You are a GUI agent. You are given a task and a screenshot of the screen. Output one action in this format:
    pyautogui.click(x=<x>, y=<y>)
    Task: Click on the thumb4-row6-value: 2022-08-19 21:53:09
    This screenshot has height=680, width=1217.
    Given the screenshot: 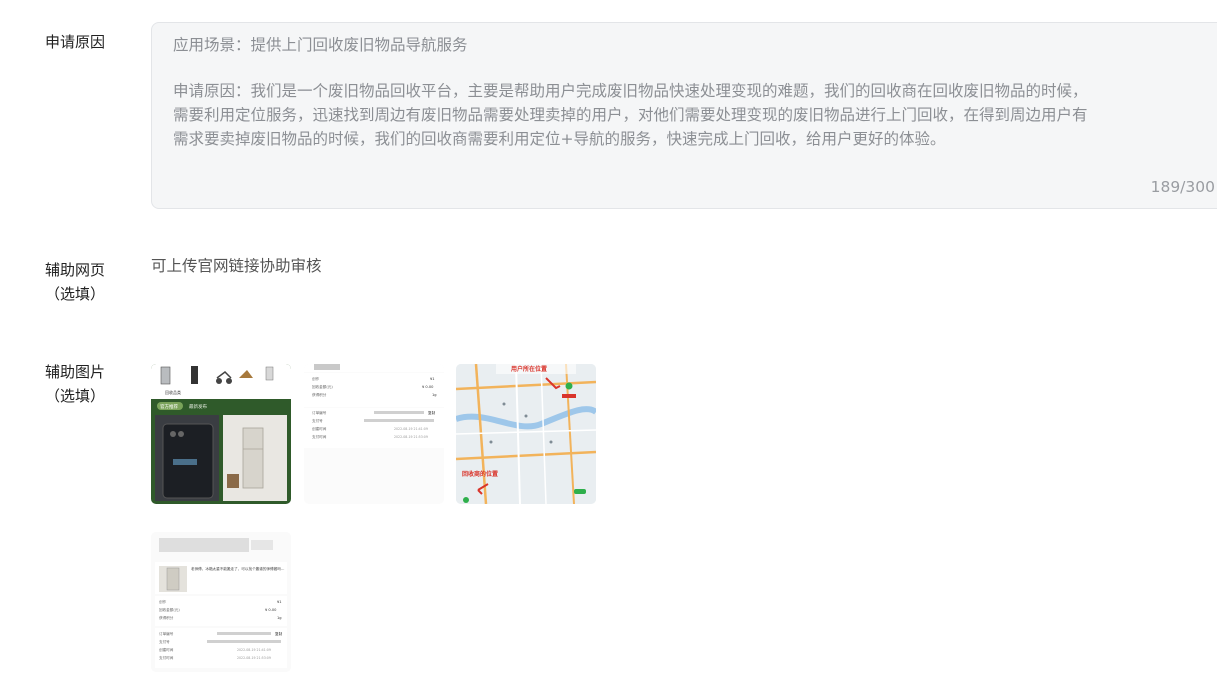 What is the action you would take?
    pyautogui.click(x=254, y=658)
    